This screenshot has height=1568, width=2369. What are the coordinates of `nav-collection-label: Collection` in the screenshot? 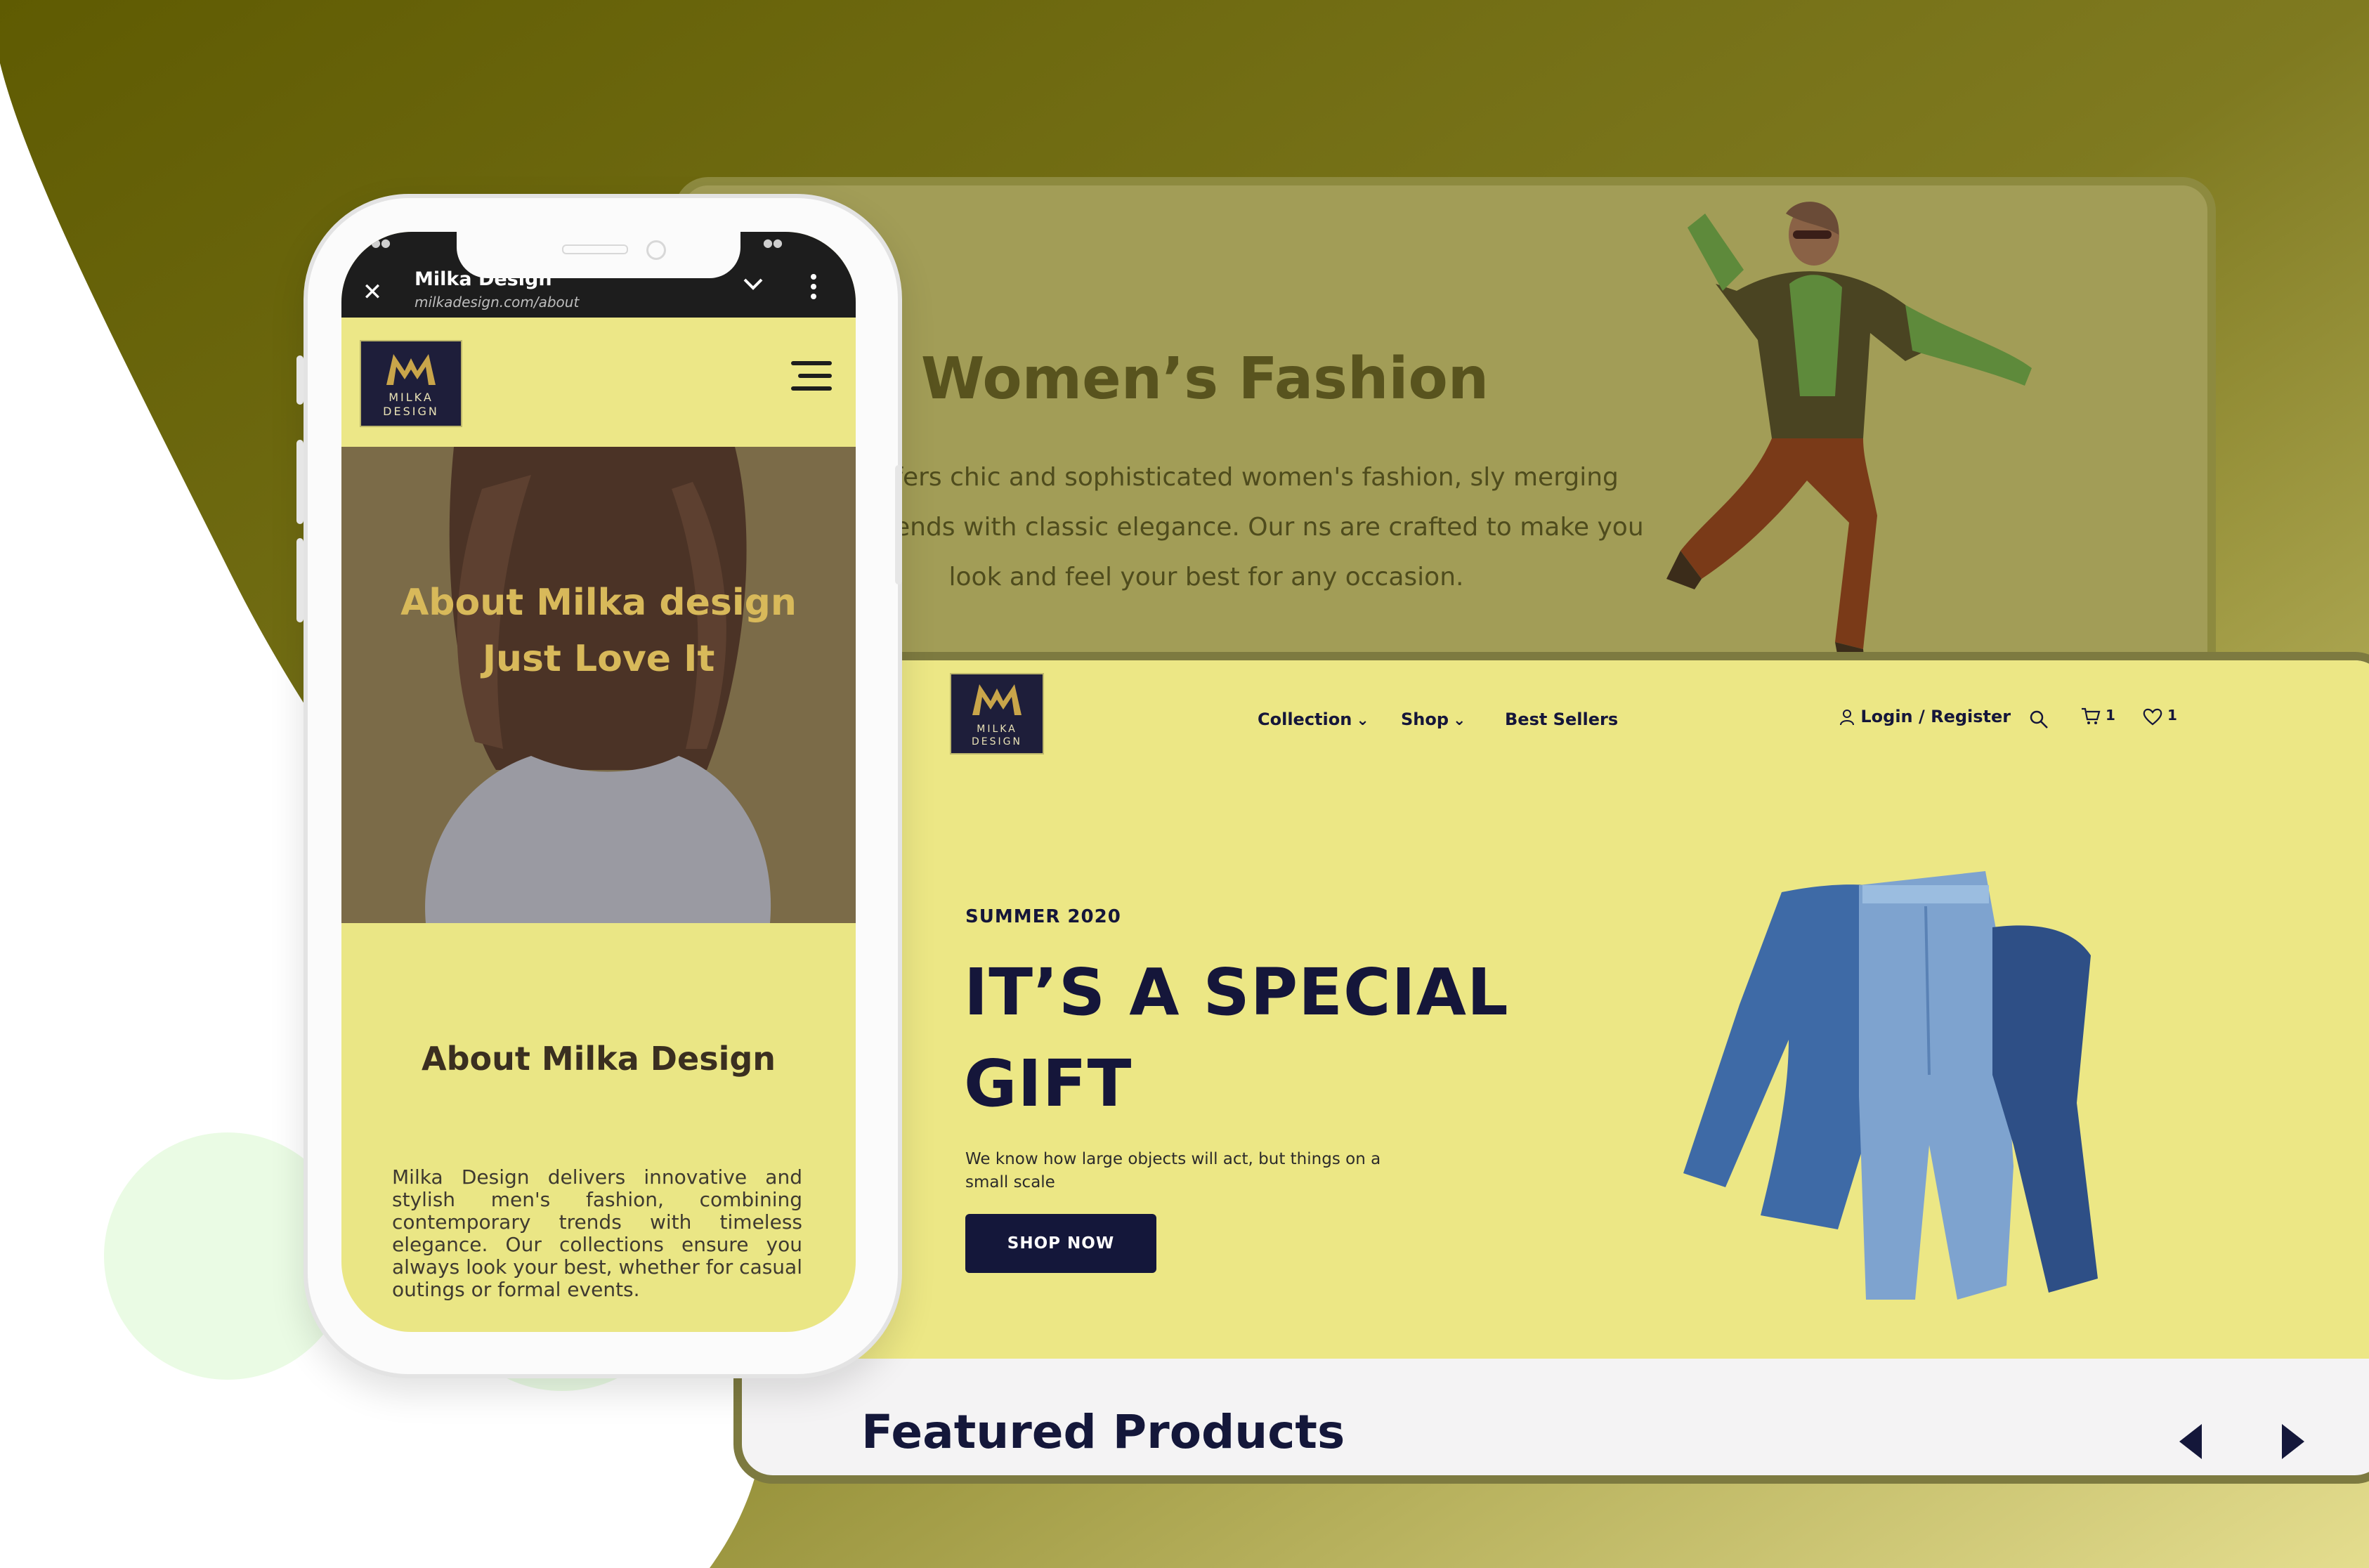 It's located at (1305, 719).